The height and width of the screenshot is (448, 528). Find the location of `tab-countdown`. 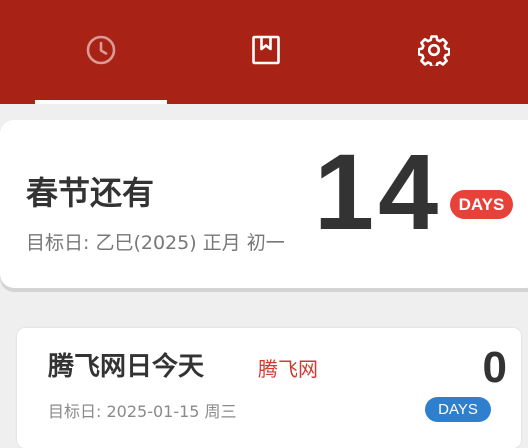

tab-countdown is located at coordinates (101, 69).